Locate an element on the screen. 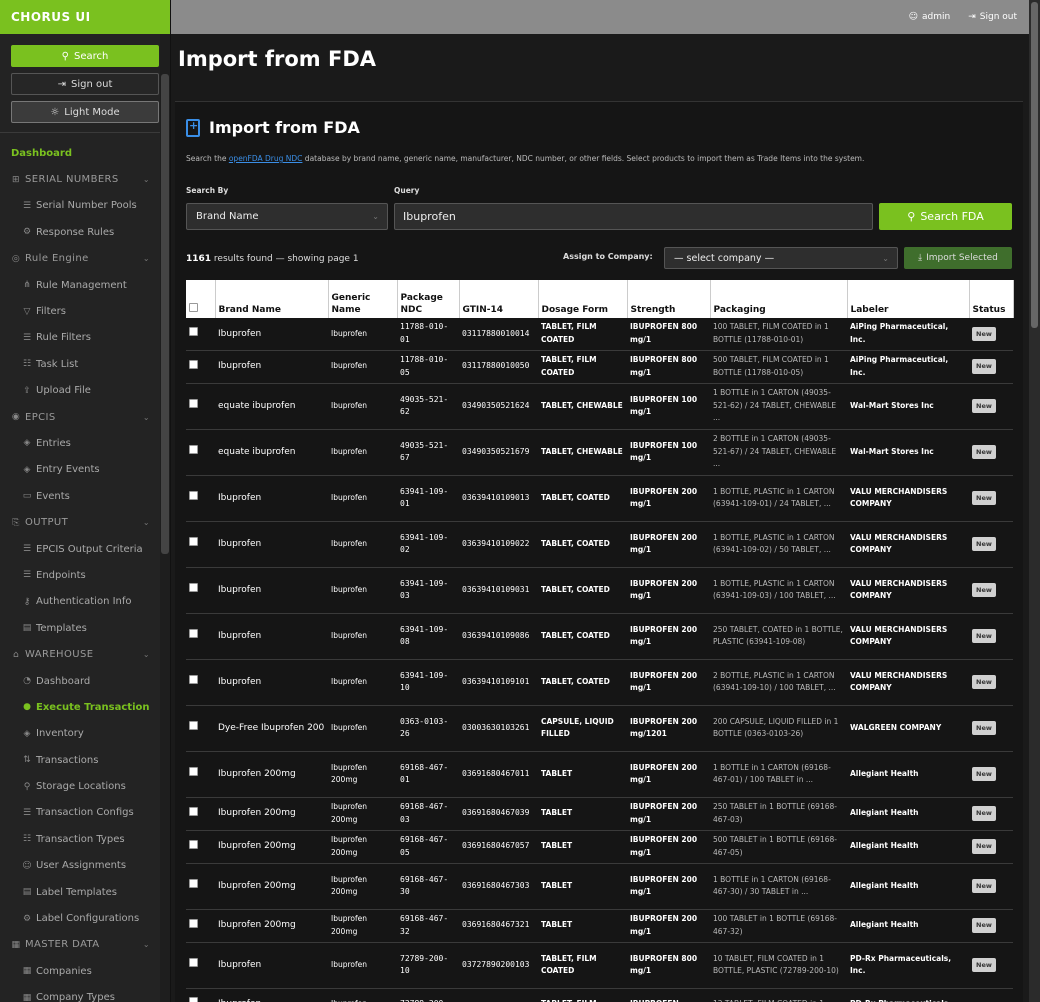 The width and height of the screenshot is (1040, 1002). company-placeholder: — select company — is located at coordinates (724, 258).